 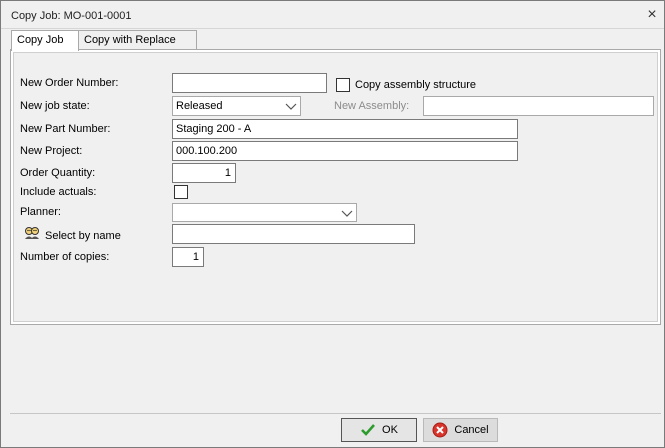 I want to click on ok-button: OK, so click(x=379, y=430).